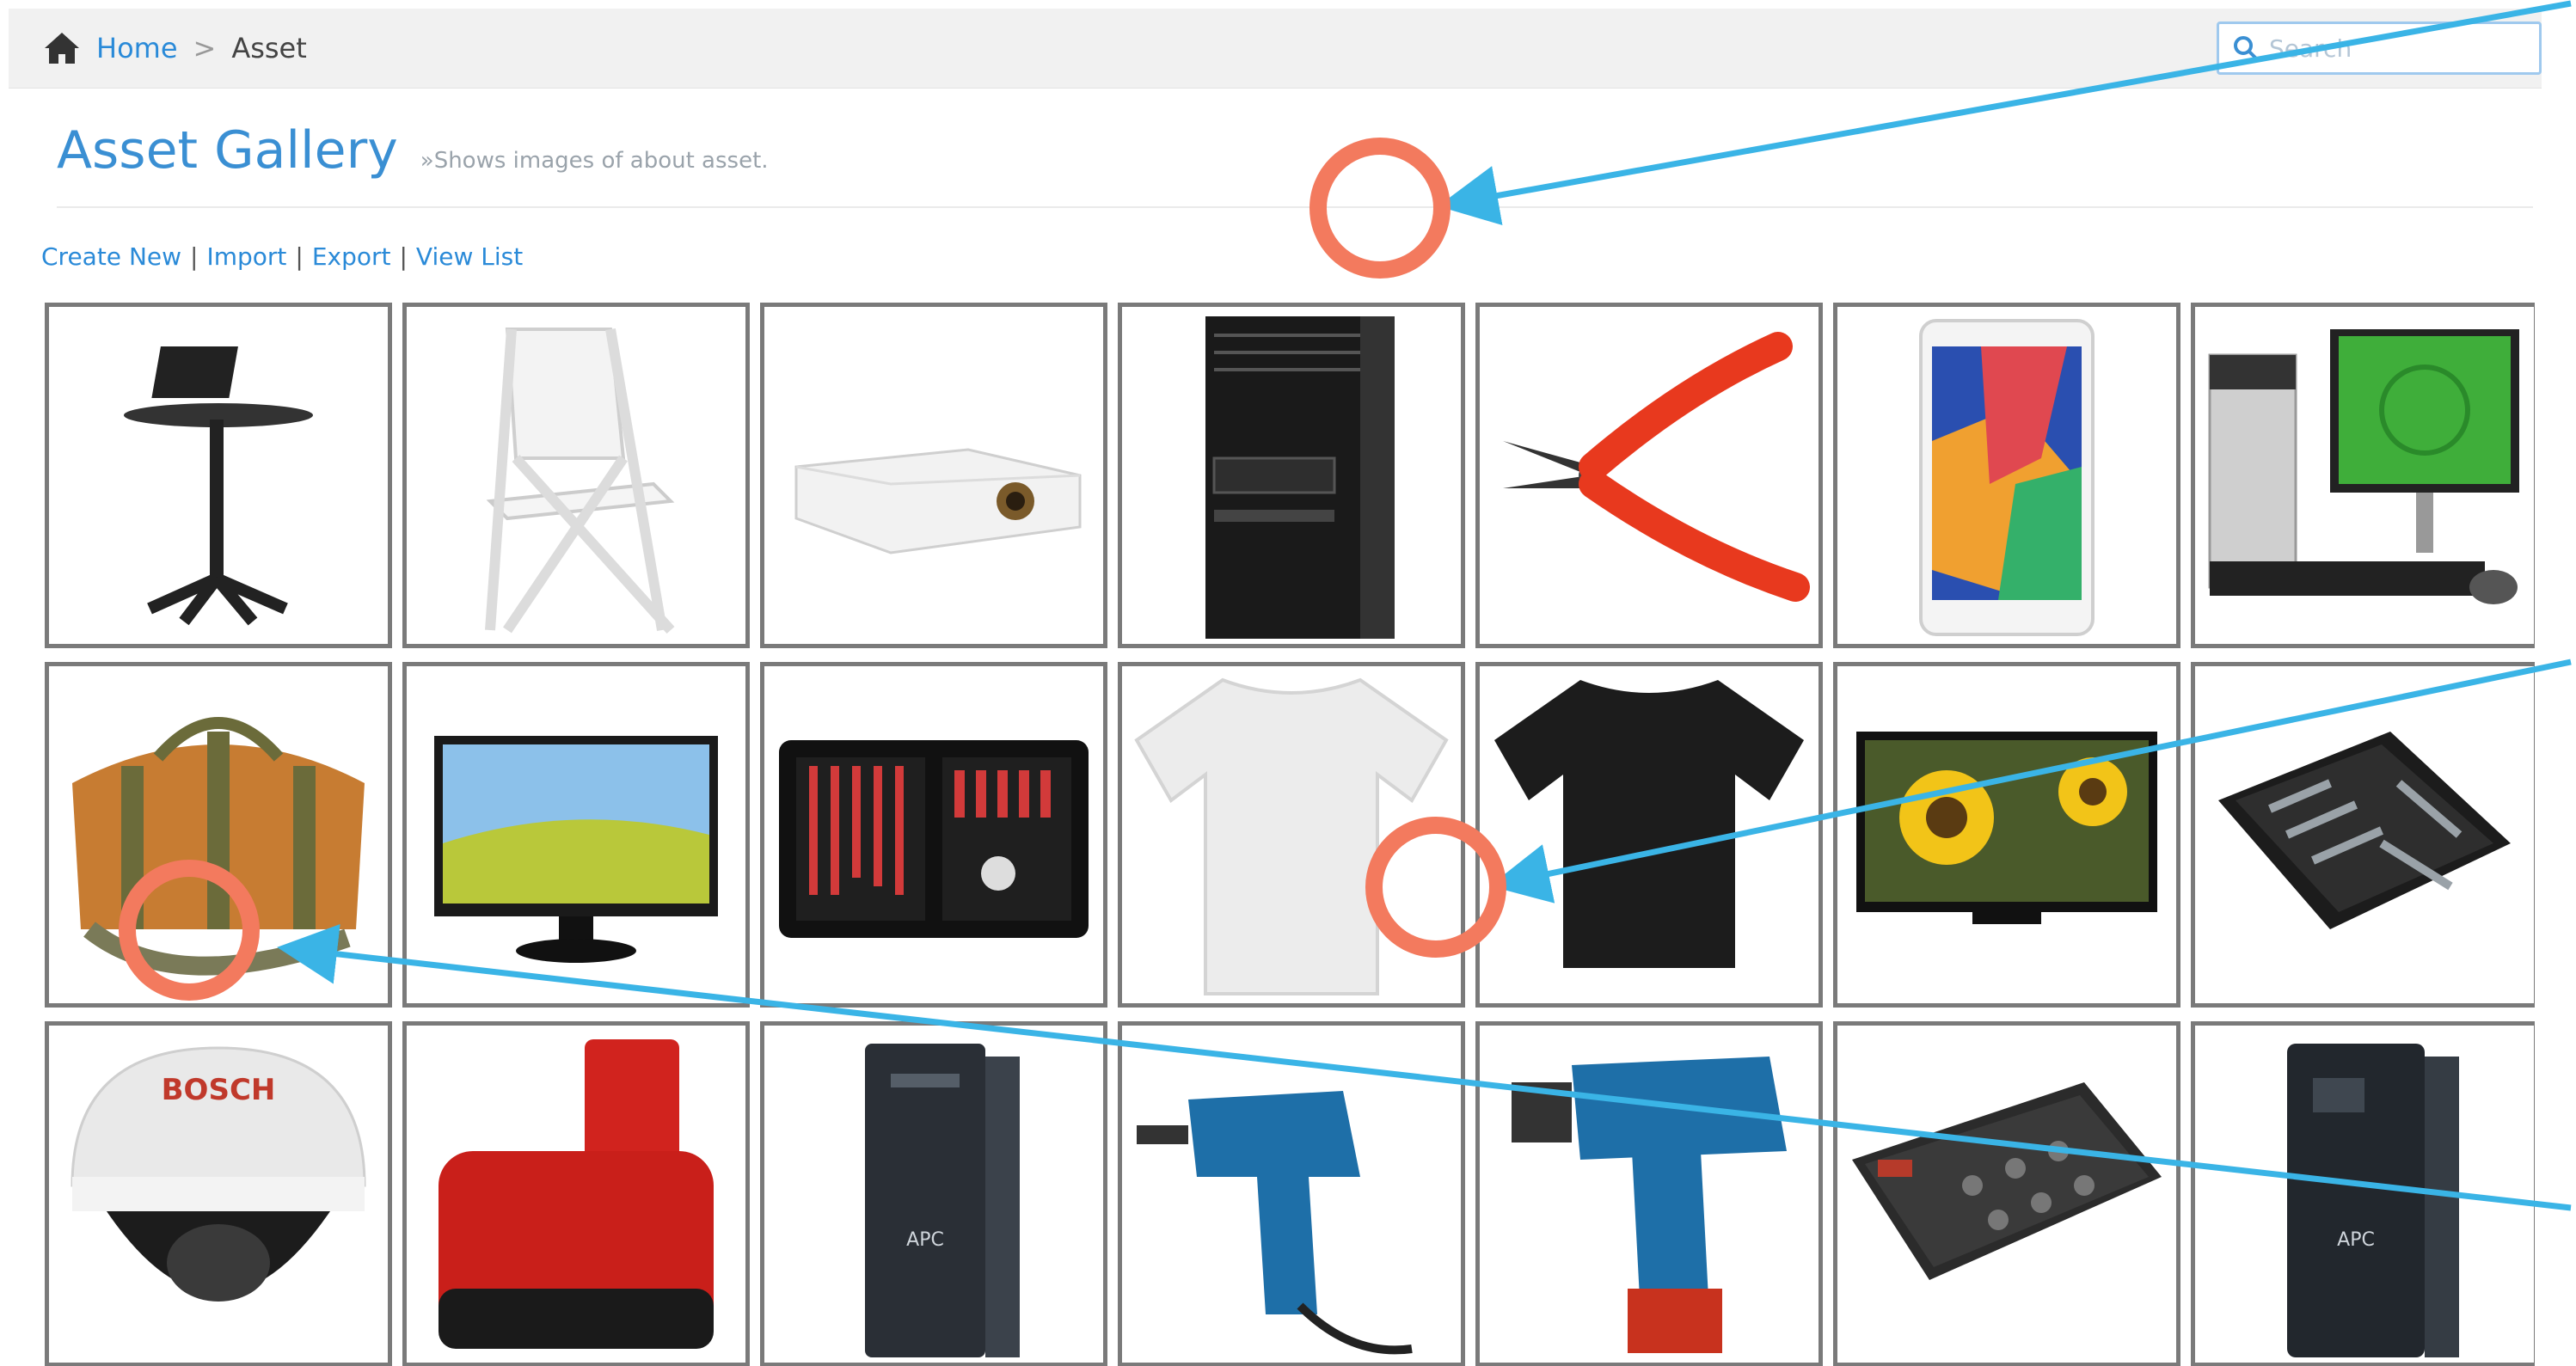  What do you see at coordinates (469, 257) in the screenshot?
I see `view-list-link: View List` at bounding box center [469, 257].